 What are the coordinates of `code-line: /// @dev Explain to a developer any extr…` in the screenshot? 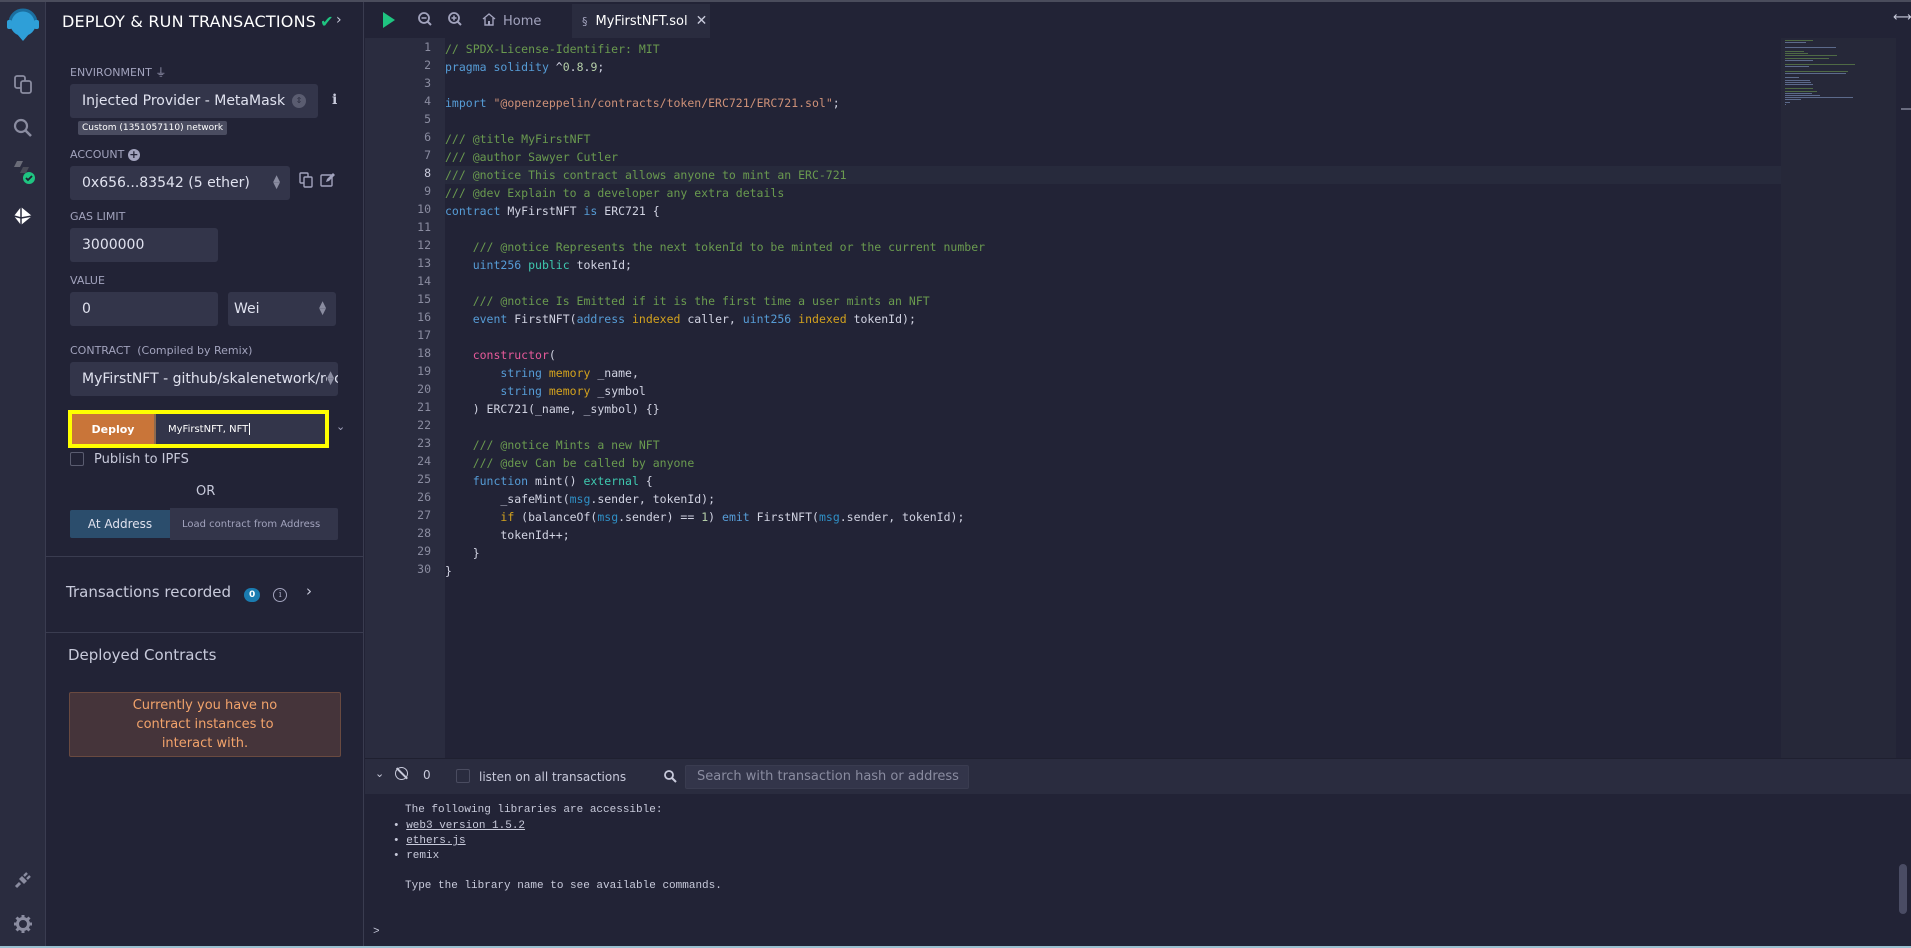 It's located at (614, 193).